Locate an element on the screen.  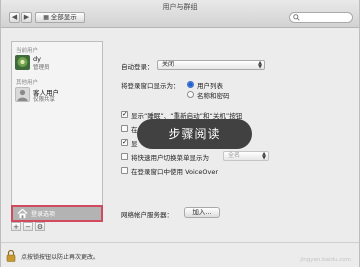
step-reading-overlay: 步骤阅读 is located at coordinates (194, 134).